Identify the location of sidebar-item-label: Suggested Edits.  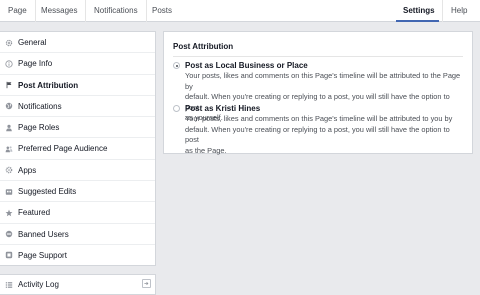
(47, 192).